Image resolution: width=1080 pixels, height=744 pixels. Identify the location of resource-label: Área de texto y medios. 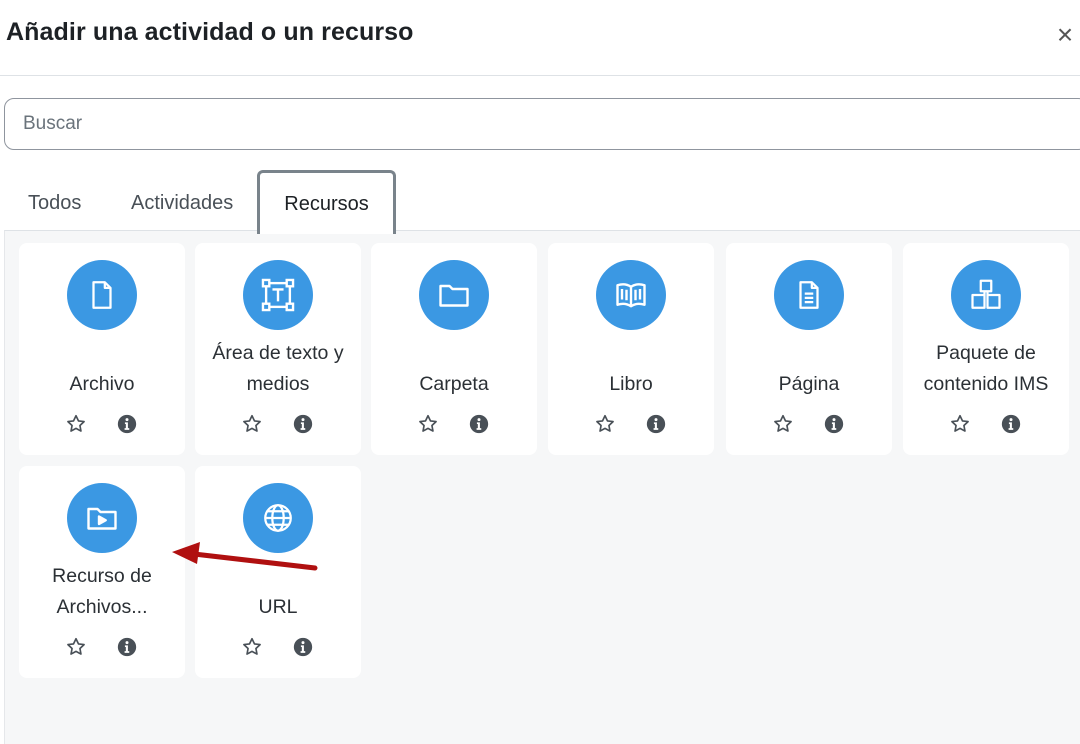
(278, 368).